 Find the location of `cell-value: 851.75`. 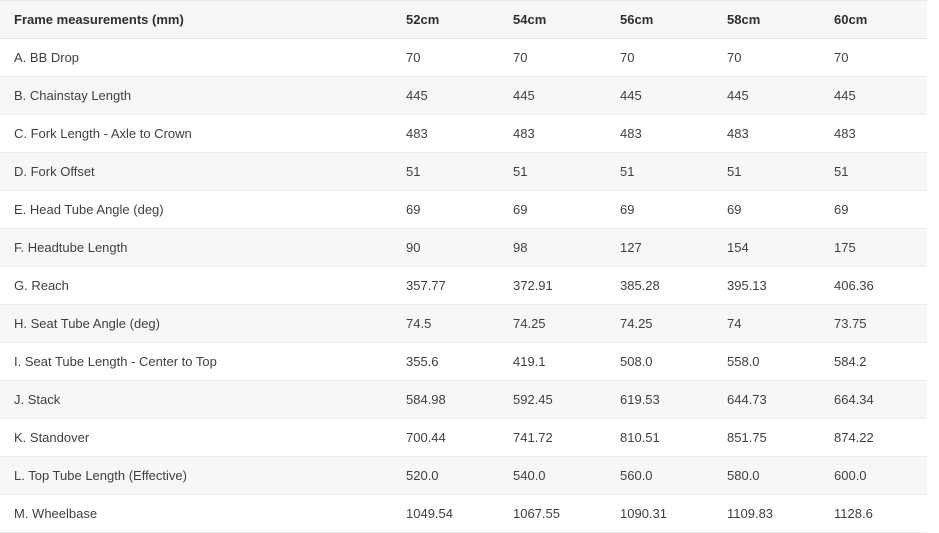

cell-value: 851.75 is located at coordinates (765, 437).